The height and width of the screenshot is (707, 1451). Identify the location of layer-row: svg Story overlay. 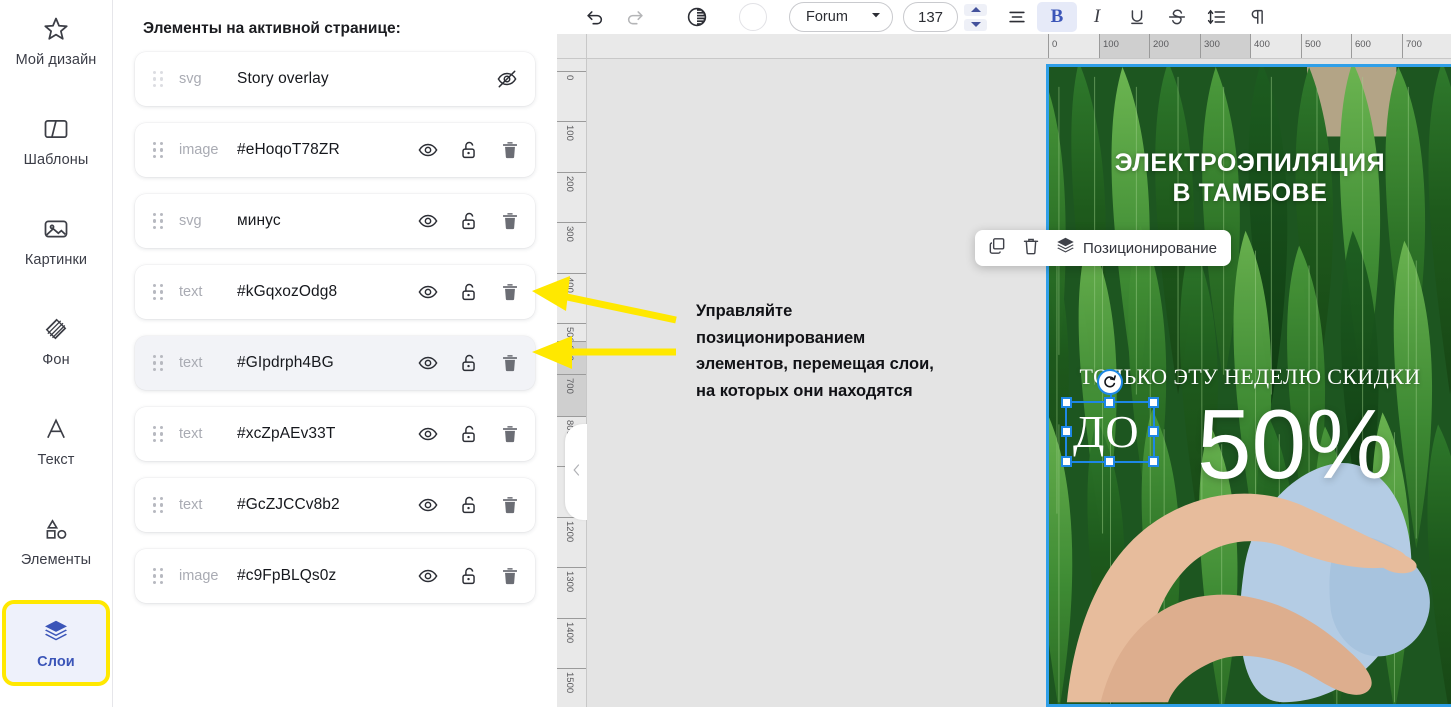
(335, 79).